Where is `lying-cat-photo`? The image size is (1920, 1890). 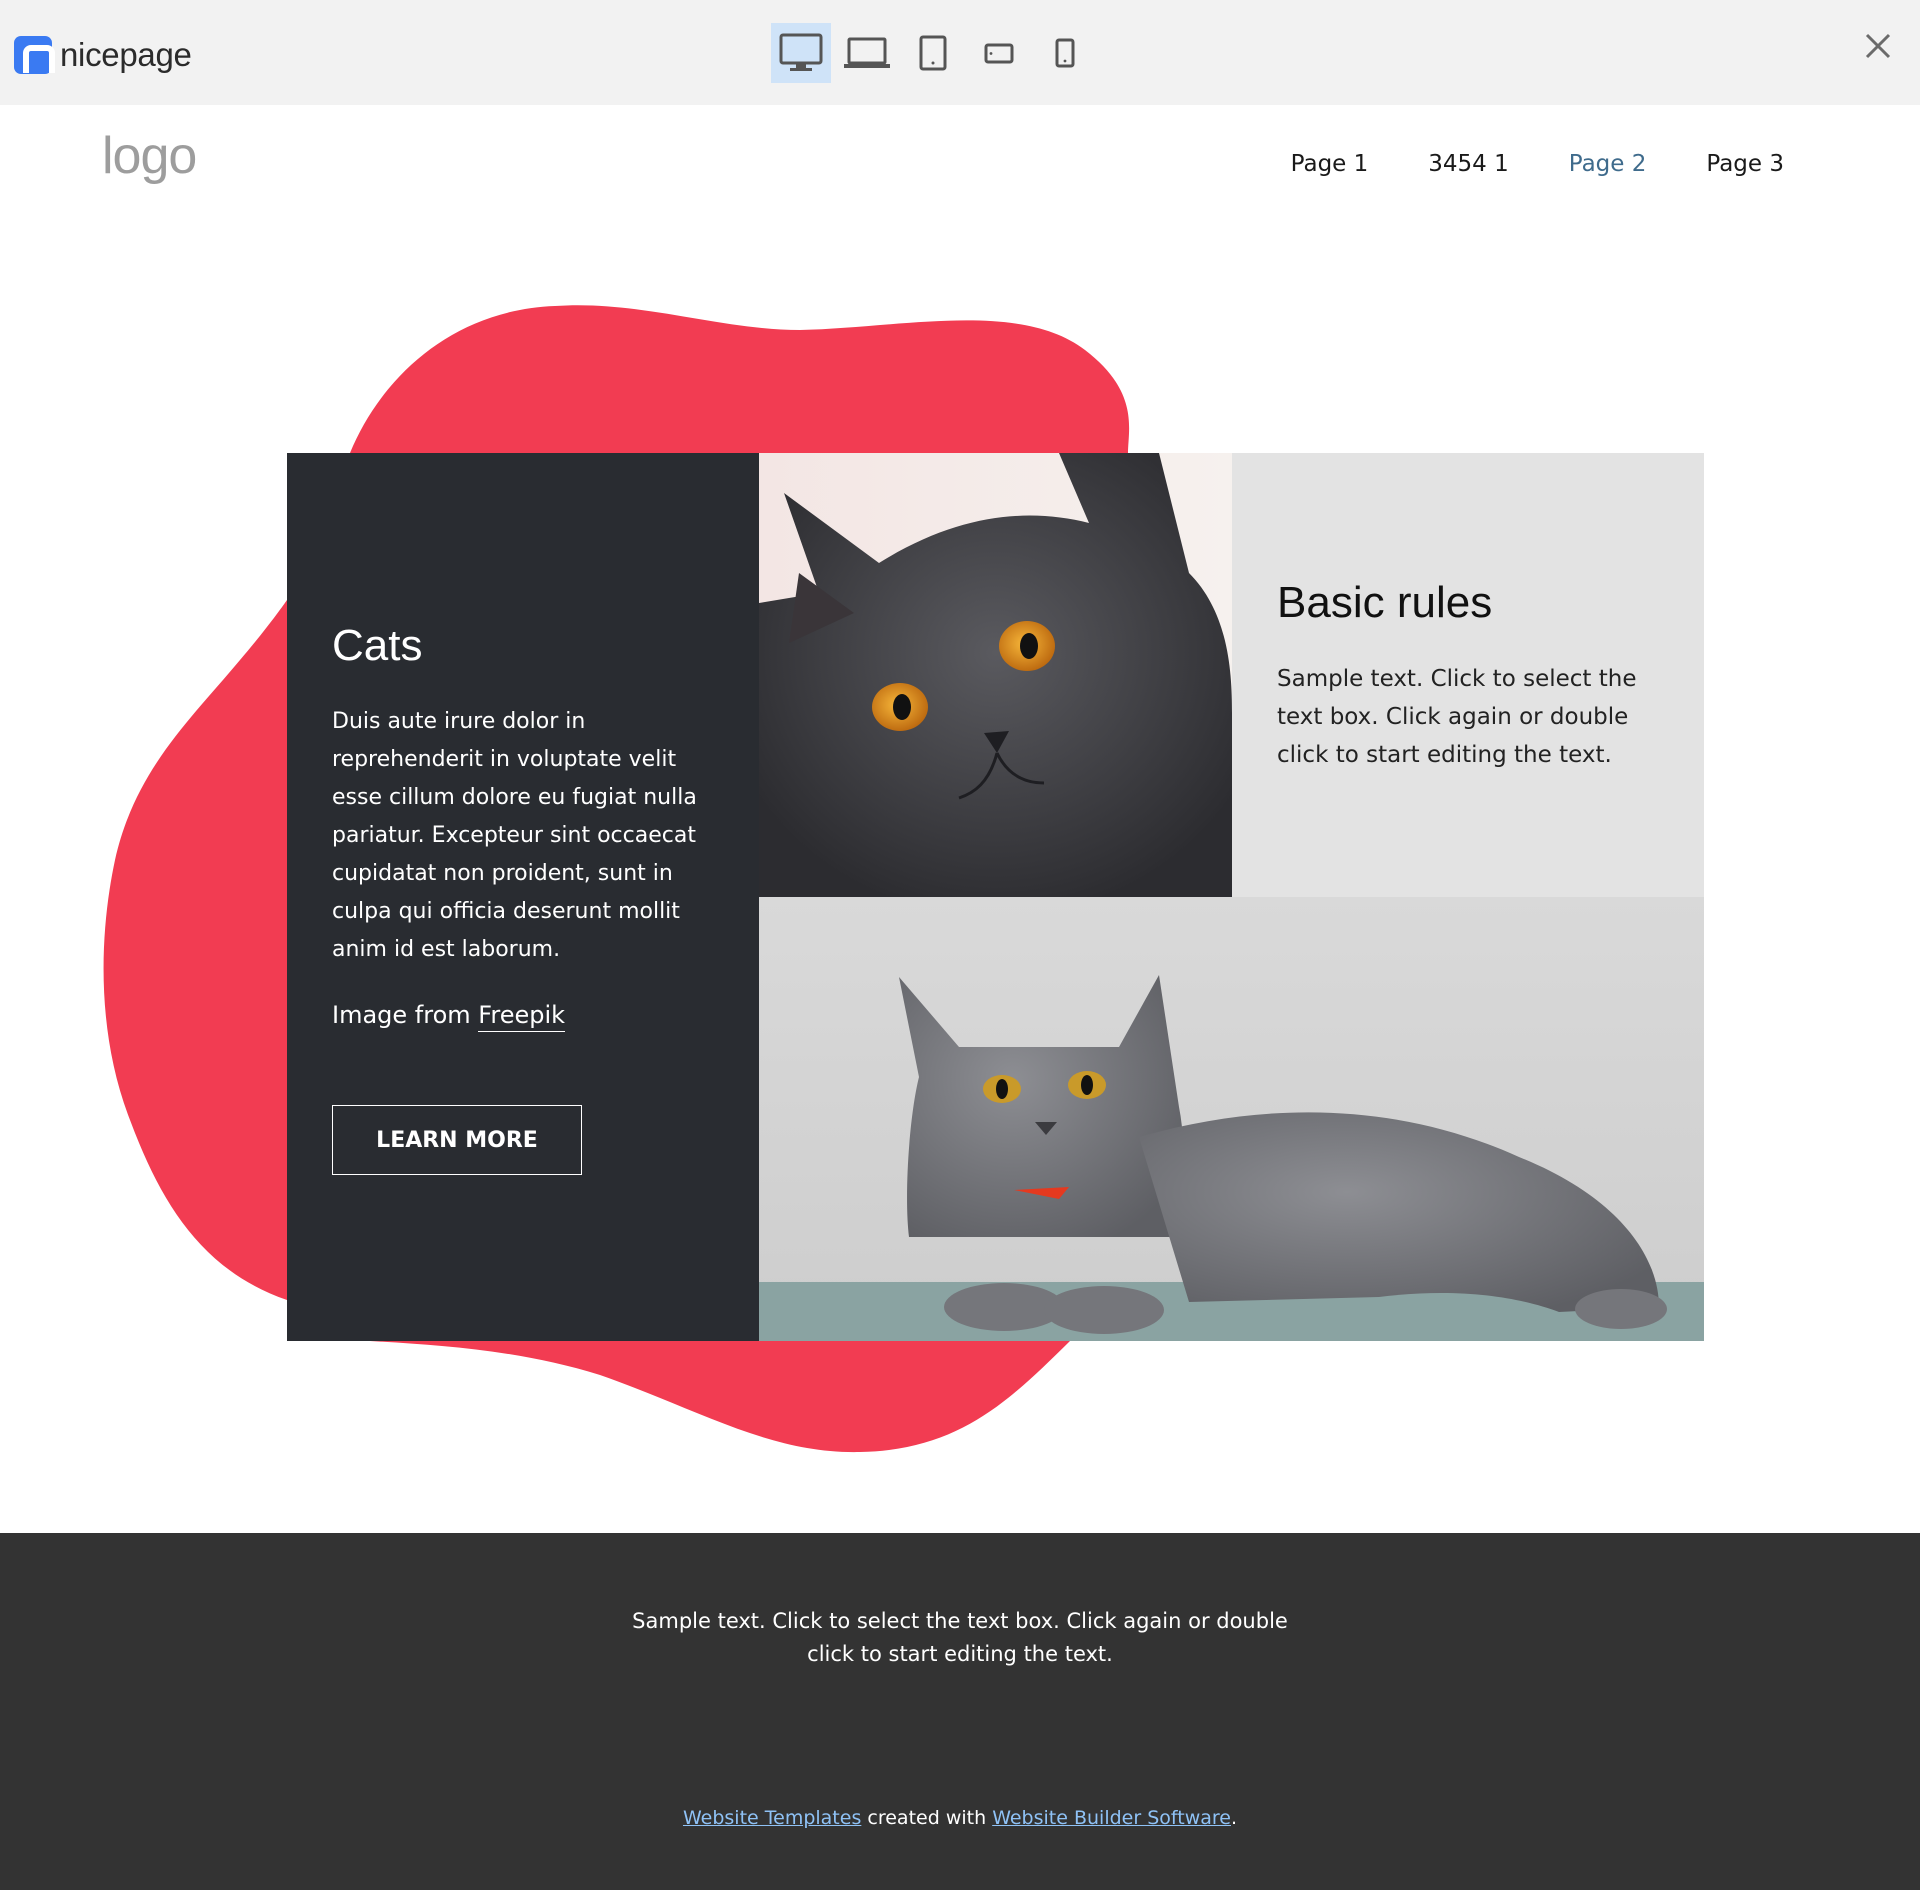 lying-cat-photo is located at coordinates (1231, 1119).